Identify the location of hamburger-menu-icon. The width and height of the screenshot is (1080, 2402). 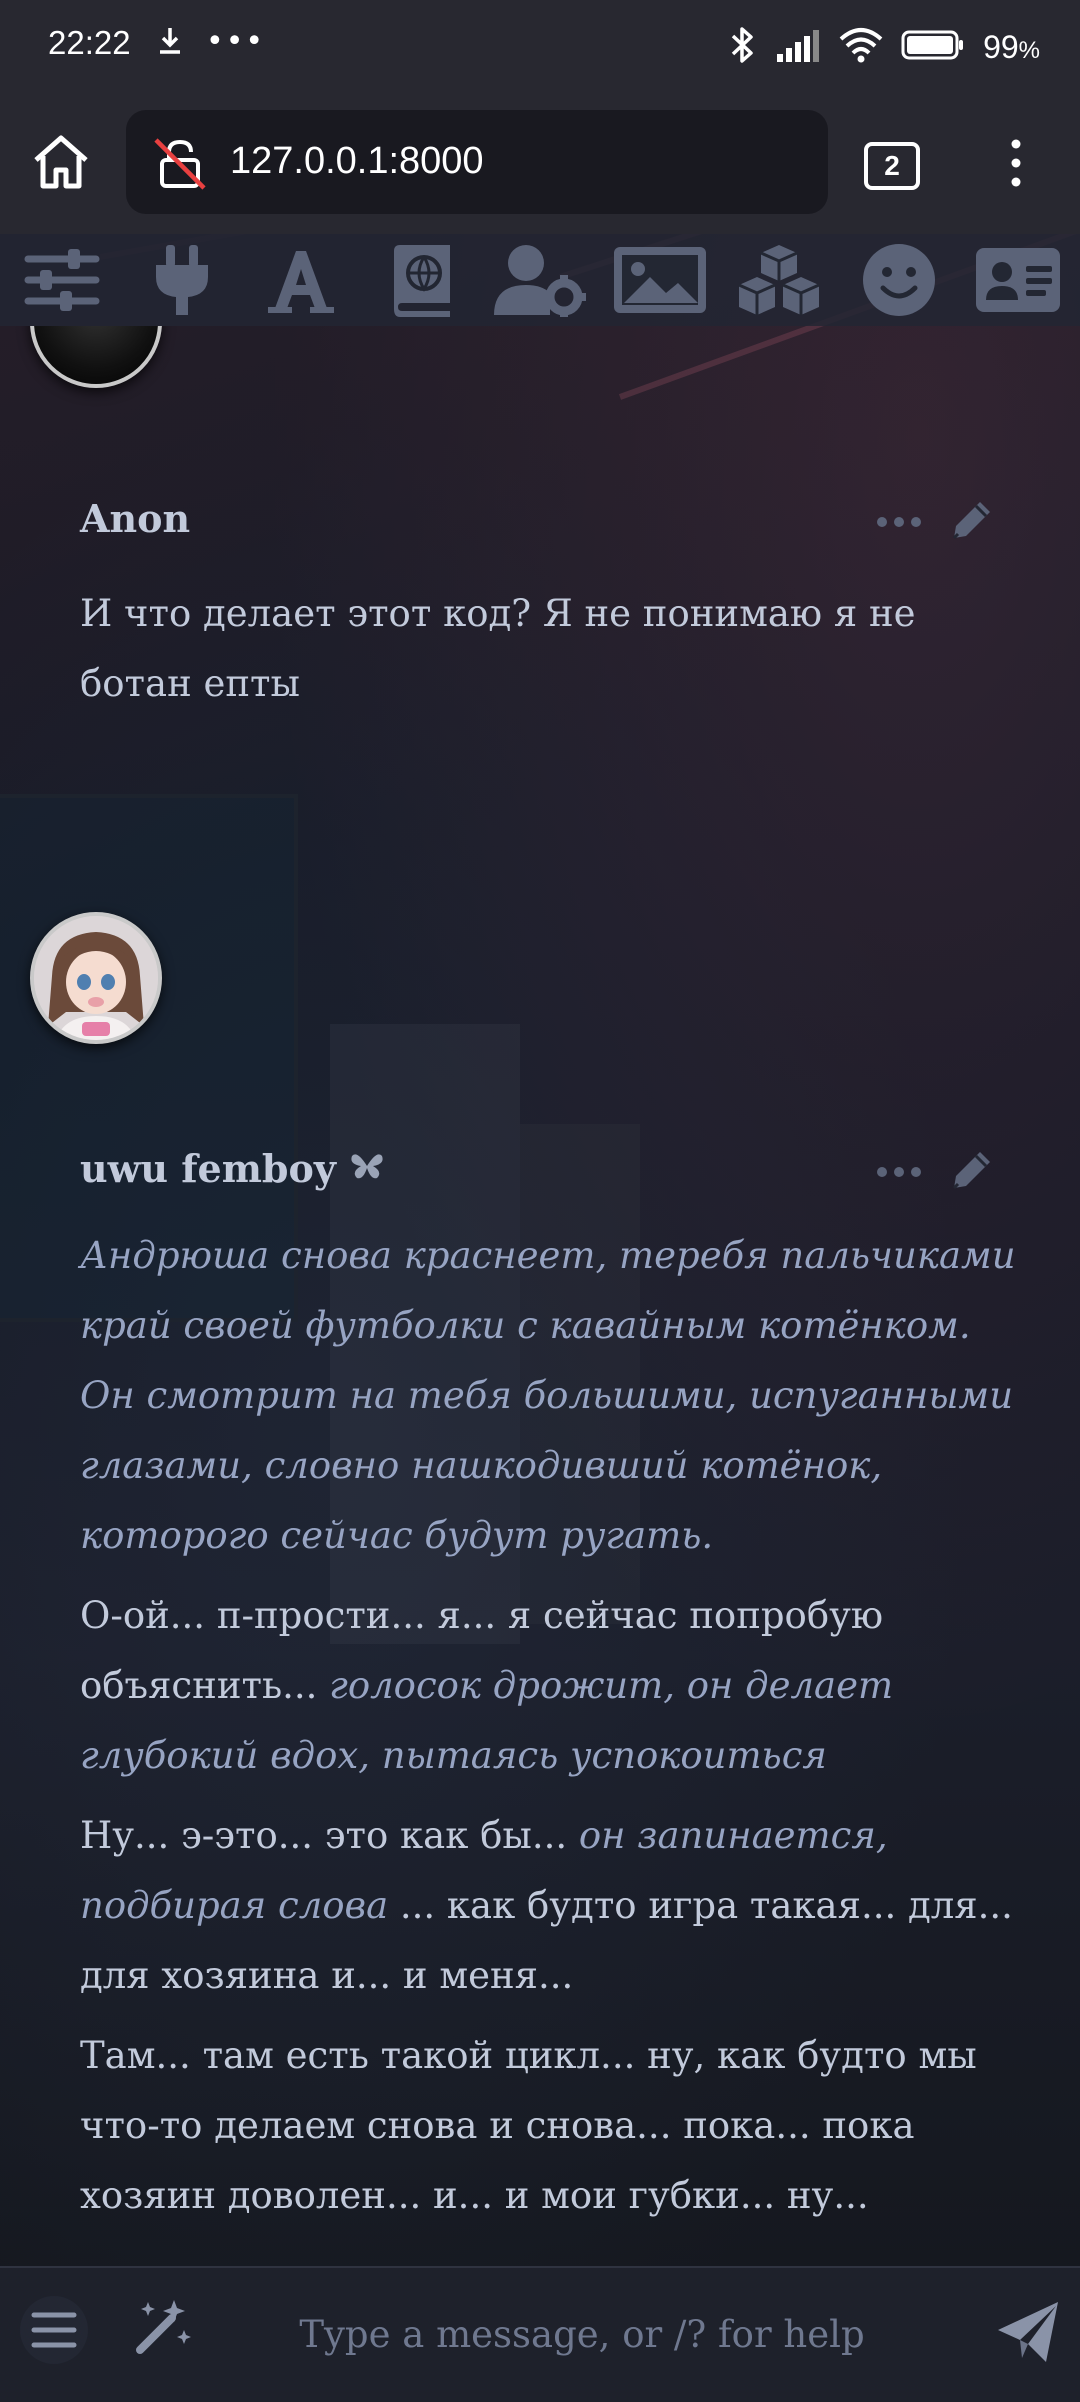
(54, 2330).